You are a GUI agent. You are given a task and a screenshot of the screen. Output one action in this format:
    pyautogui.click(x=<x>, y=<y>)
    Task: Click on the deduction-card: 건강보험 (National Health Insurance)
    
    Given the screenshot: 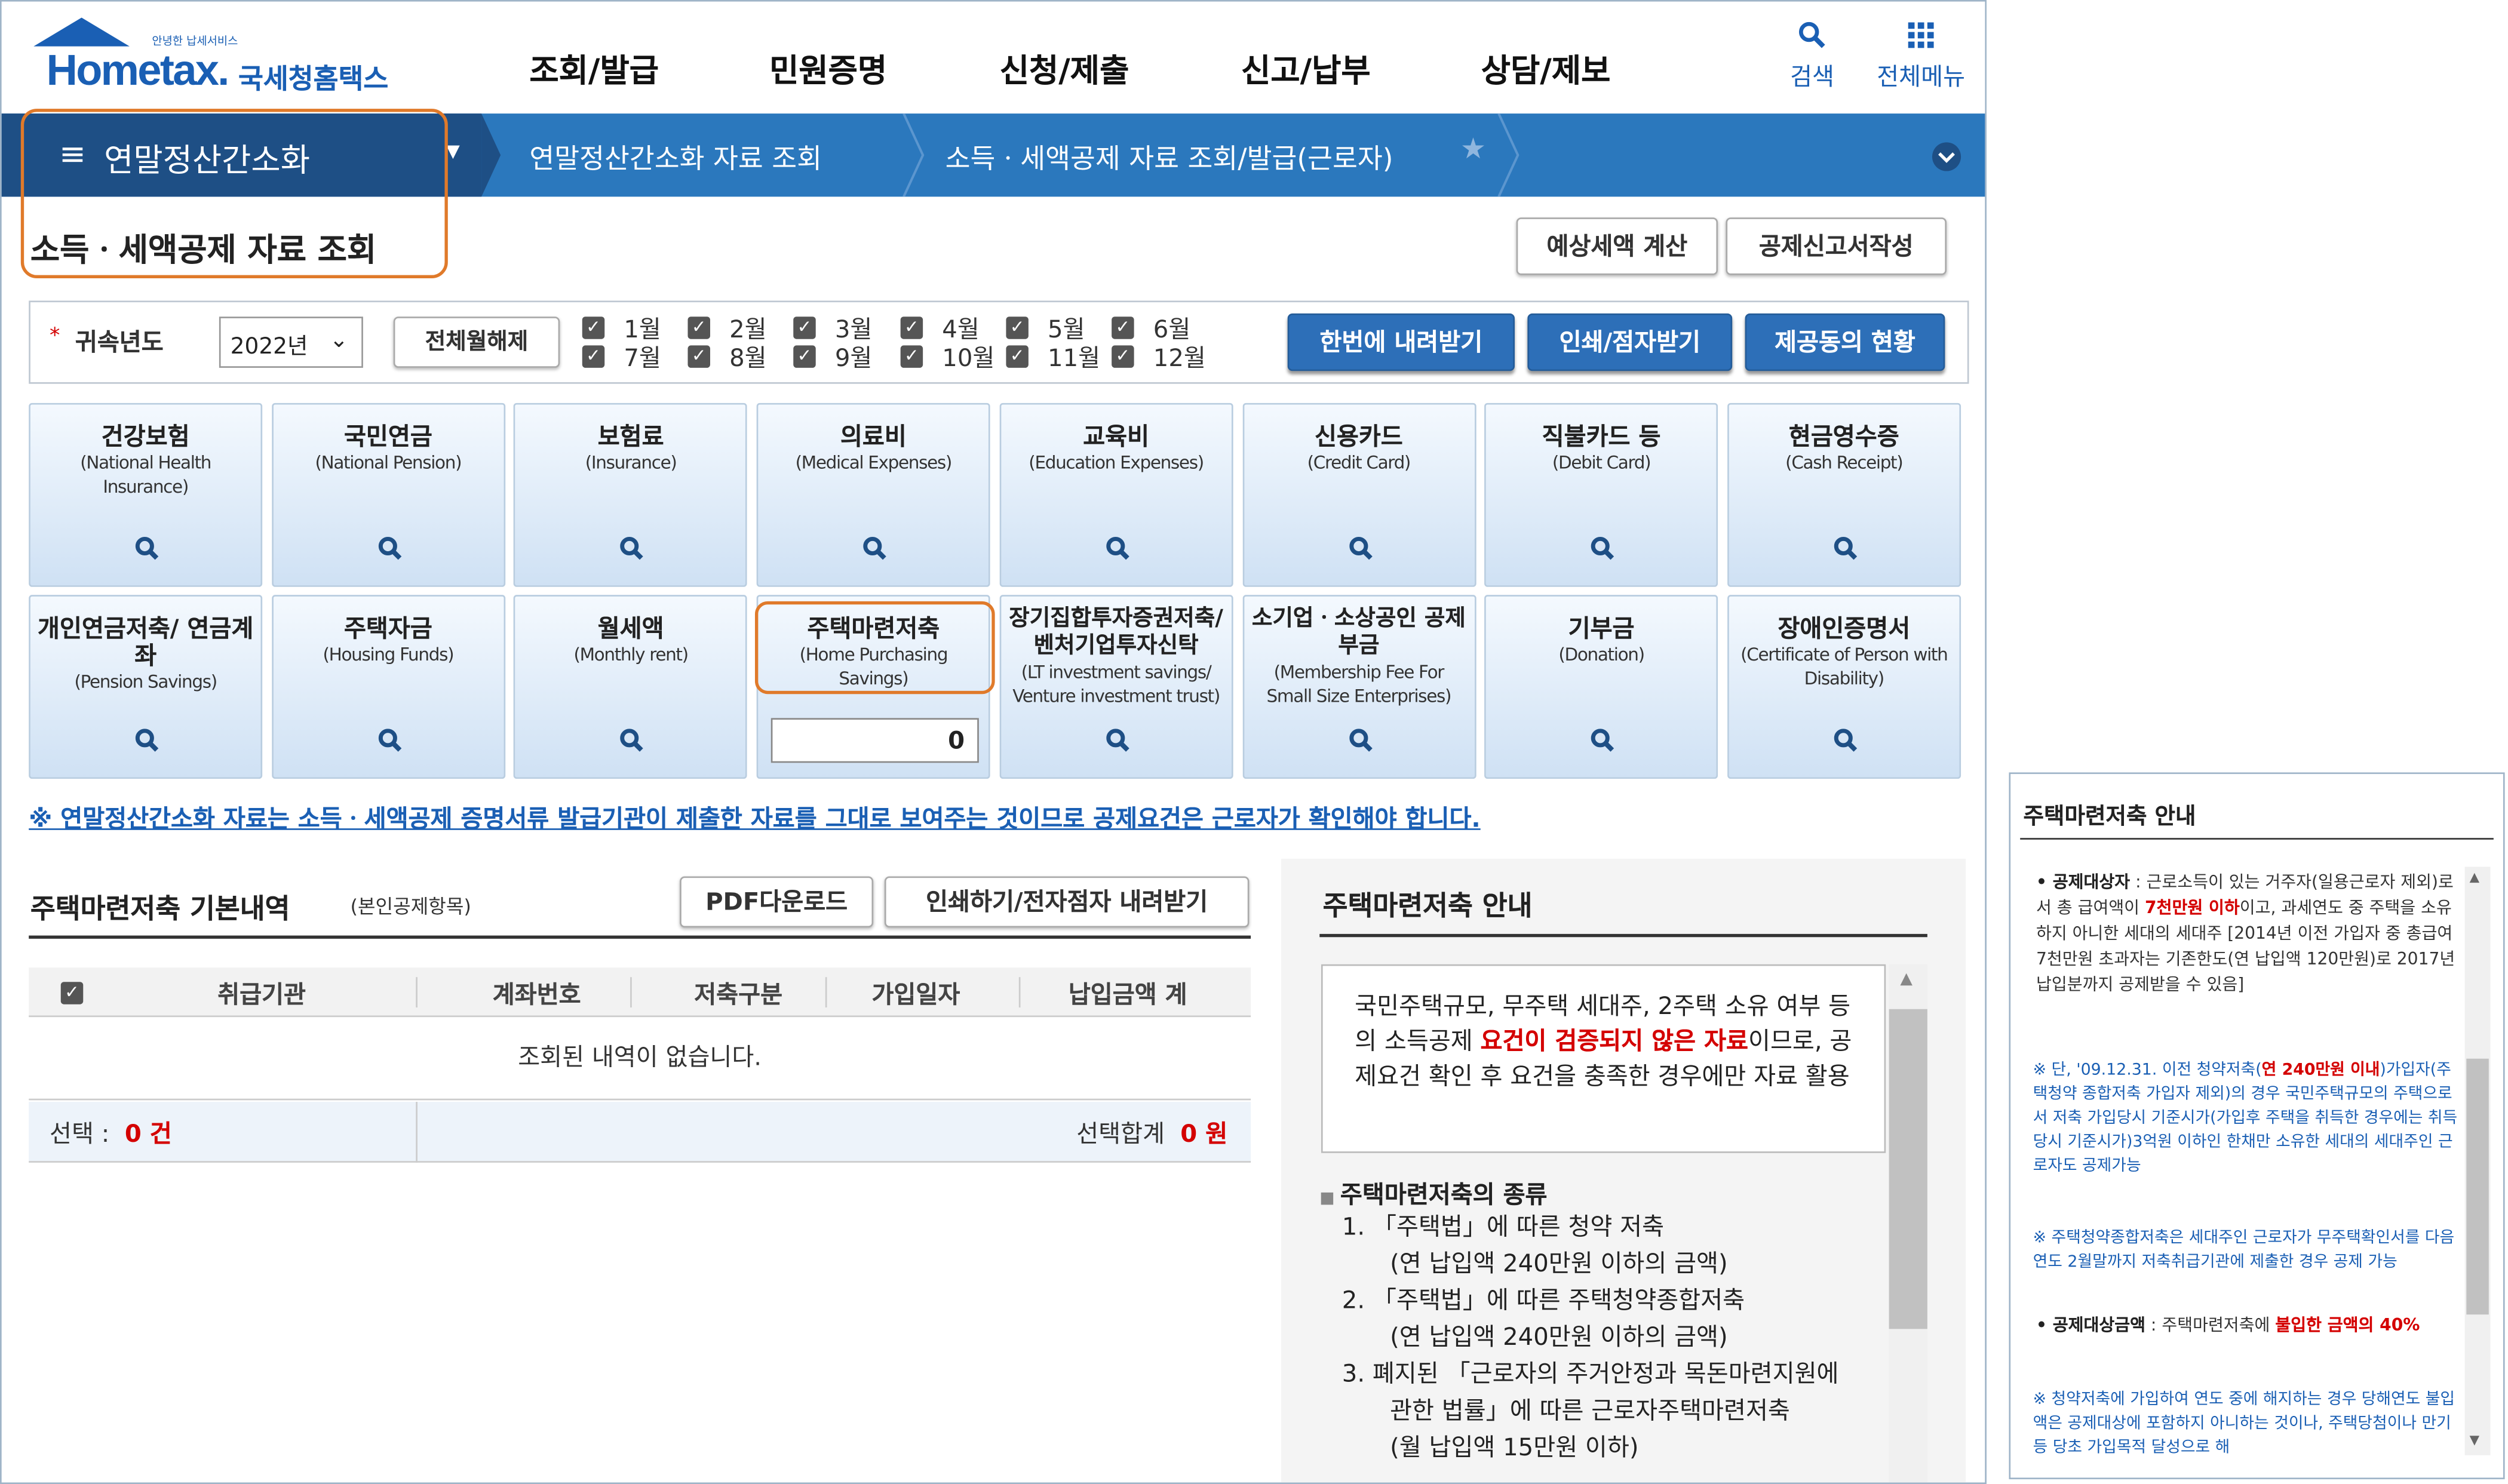 What is the action you would take?
    pyautogui.click(x=146, y=495)
    